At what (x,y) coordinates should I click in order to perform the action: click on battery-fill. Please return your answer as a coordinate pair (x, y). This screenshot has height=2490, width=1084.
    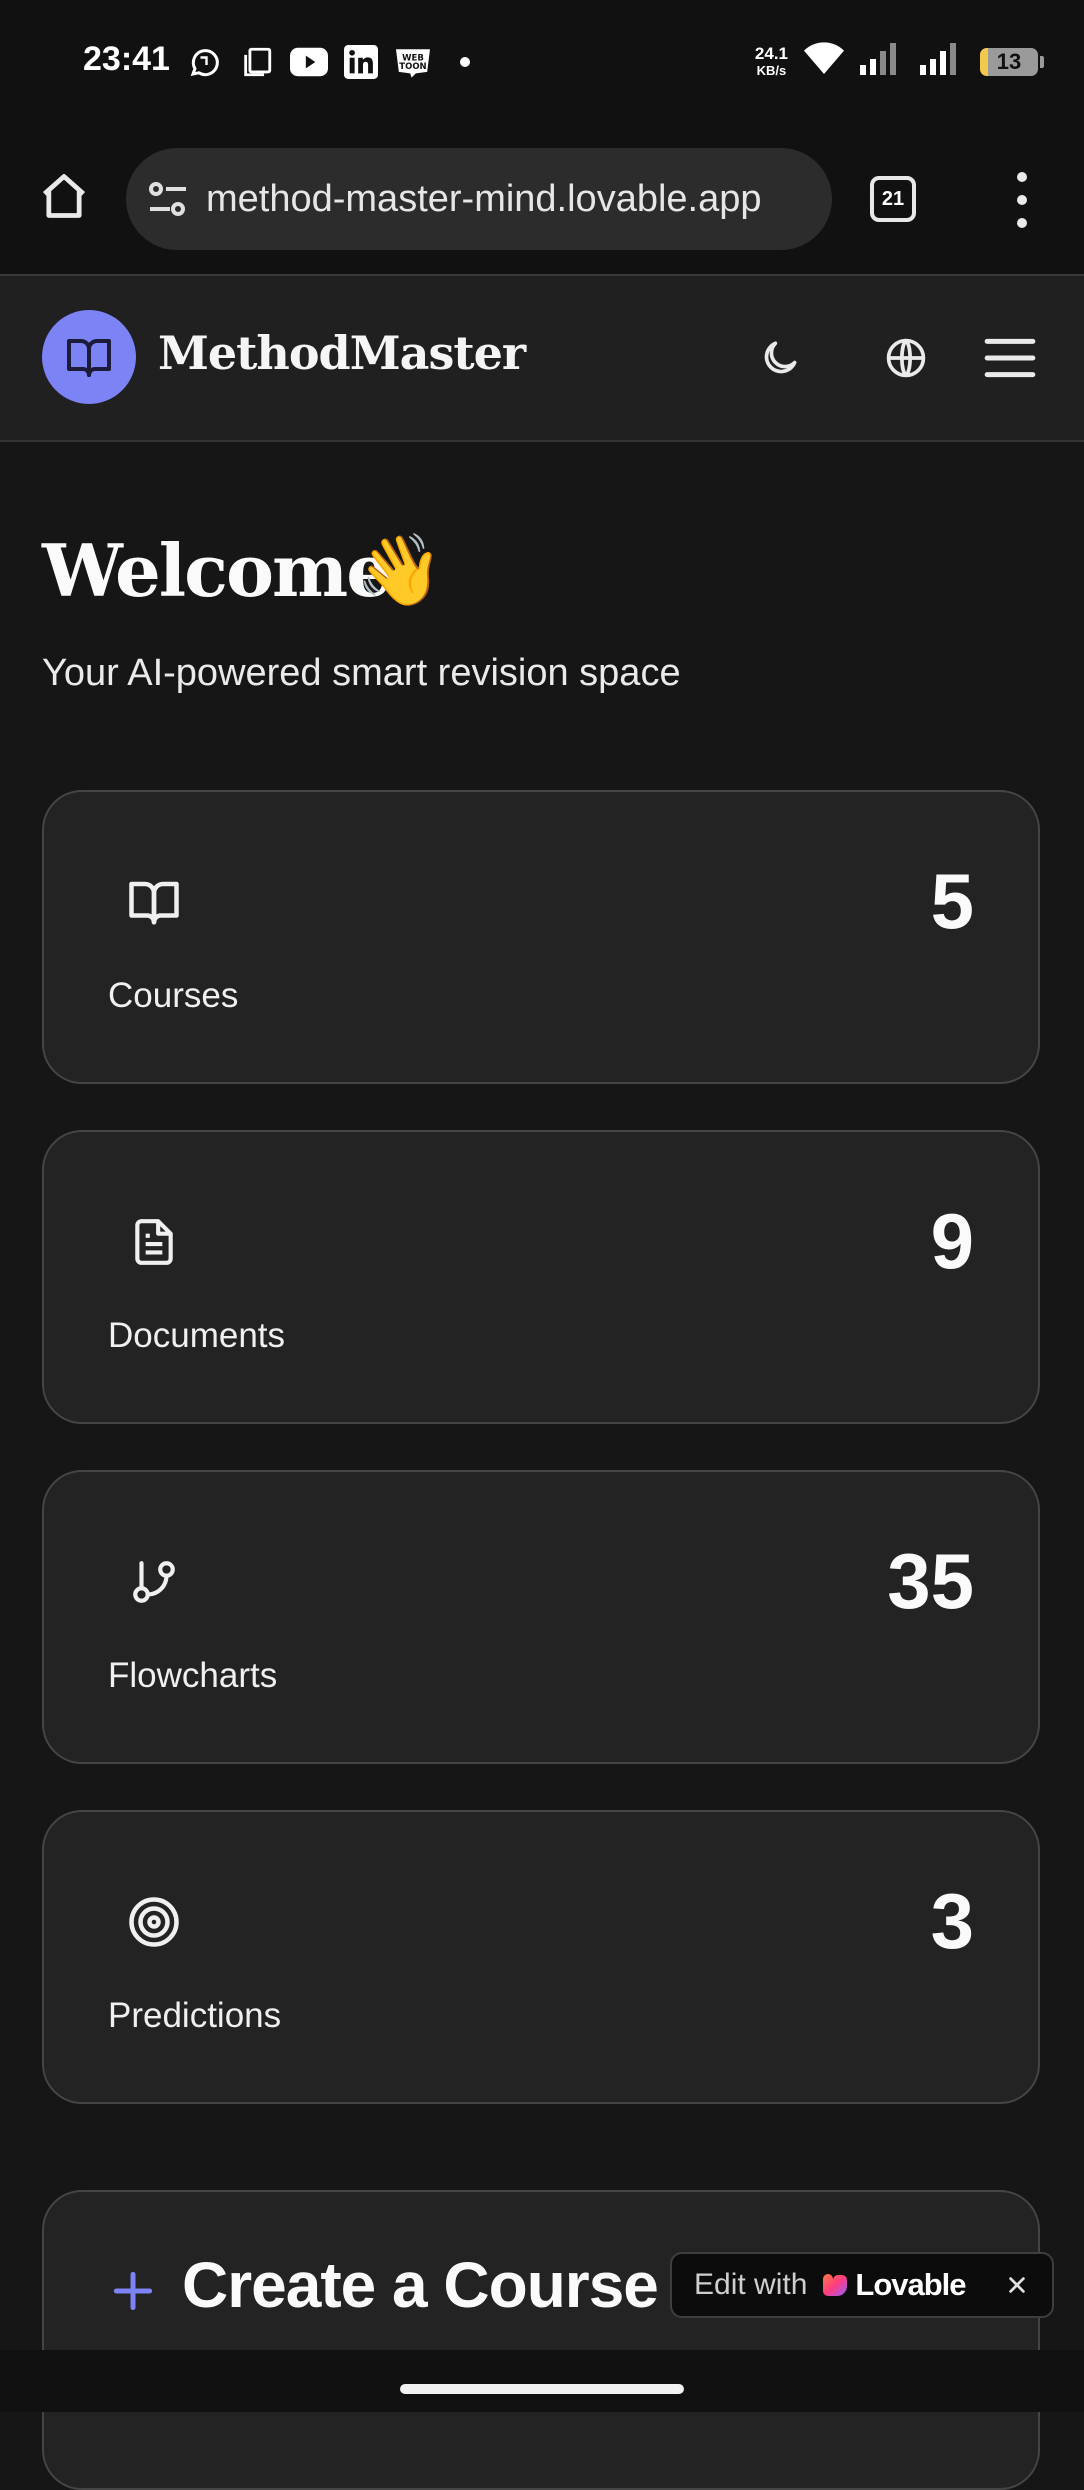
    Looking at the image, I should click on (984, 61).